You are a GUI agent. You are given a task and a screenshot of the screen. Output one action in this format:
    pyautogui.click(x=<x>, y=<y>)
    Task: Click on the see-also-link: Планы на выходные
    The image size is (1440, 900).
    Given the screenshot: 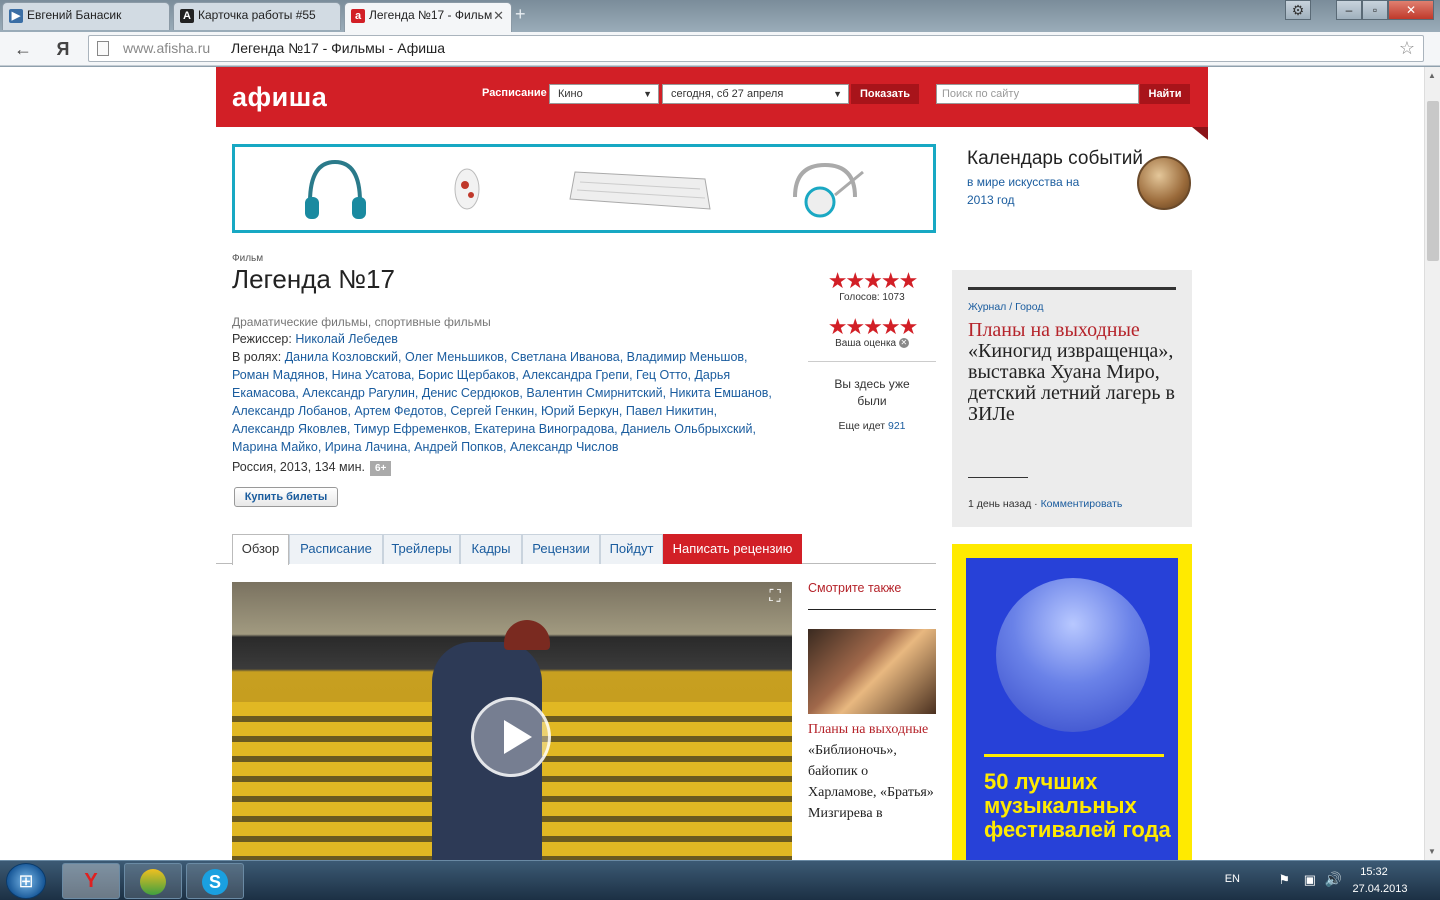 What is the action you would take?
    pyautogui.click(x=868, y=729)
    